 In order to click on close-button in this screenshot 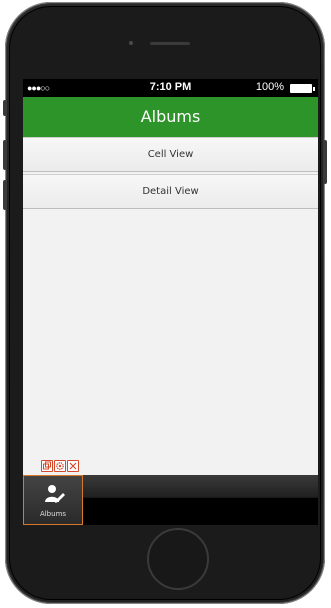, I will do `click(73, 466)`.